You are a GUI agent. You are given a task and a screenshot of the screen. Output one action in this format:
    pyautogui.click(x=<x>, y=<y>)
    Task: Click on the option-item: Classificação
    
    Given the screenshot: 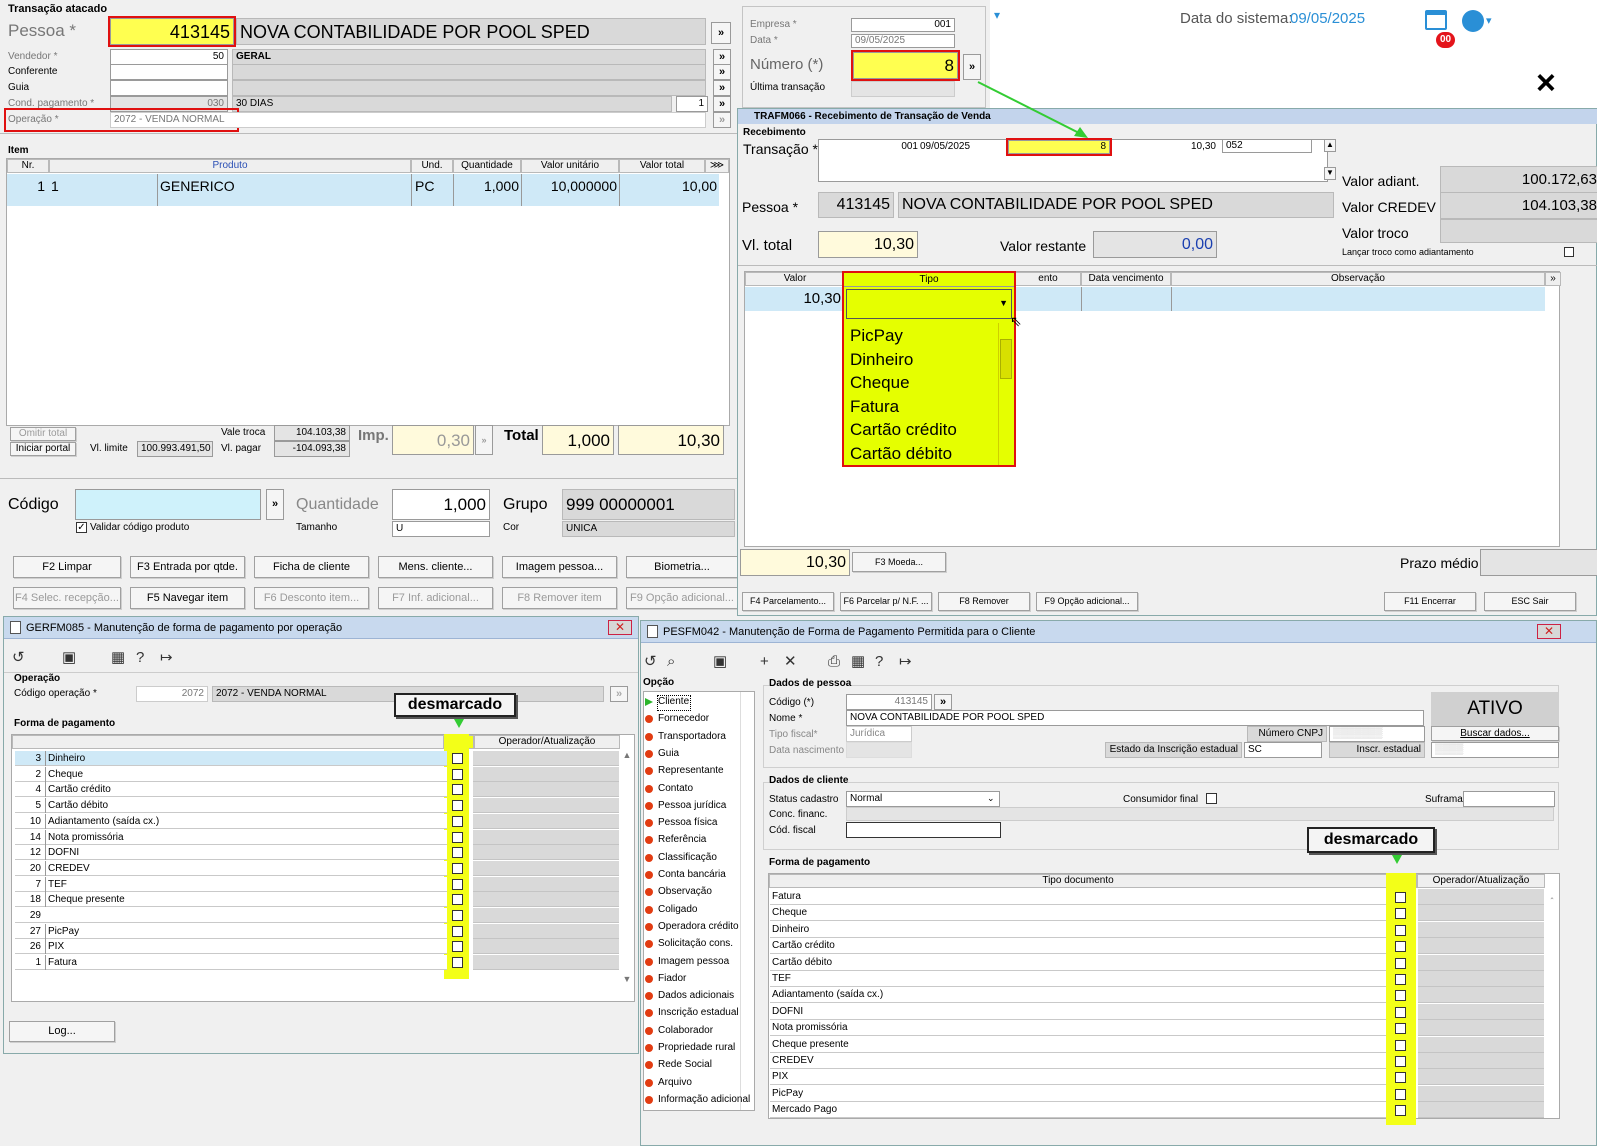 What is the action you would take?
    pyautogui.click(x=681, y=857)
    